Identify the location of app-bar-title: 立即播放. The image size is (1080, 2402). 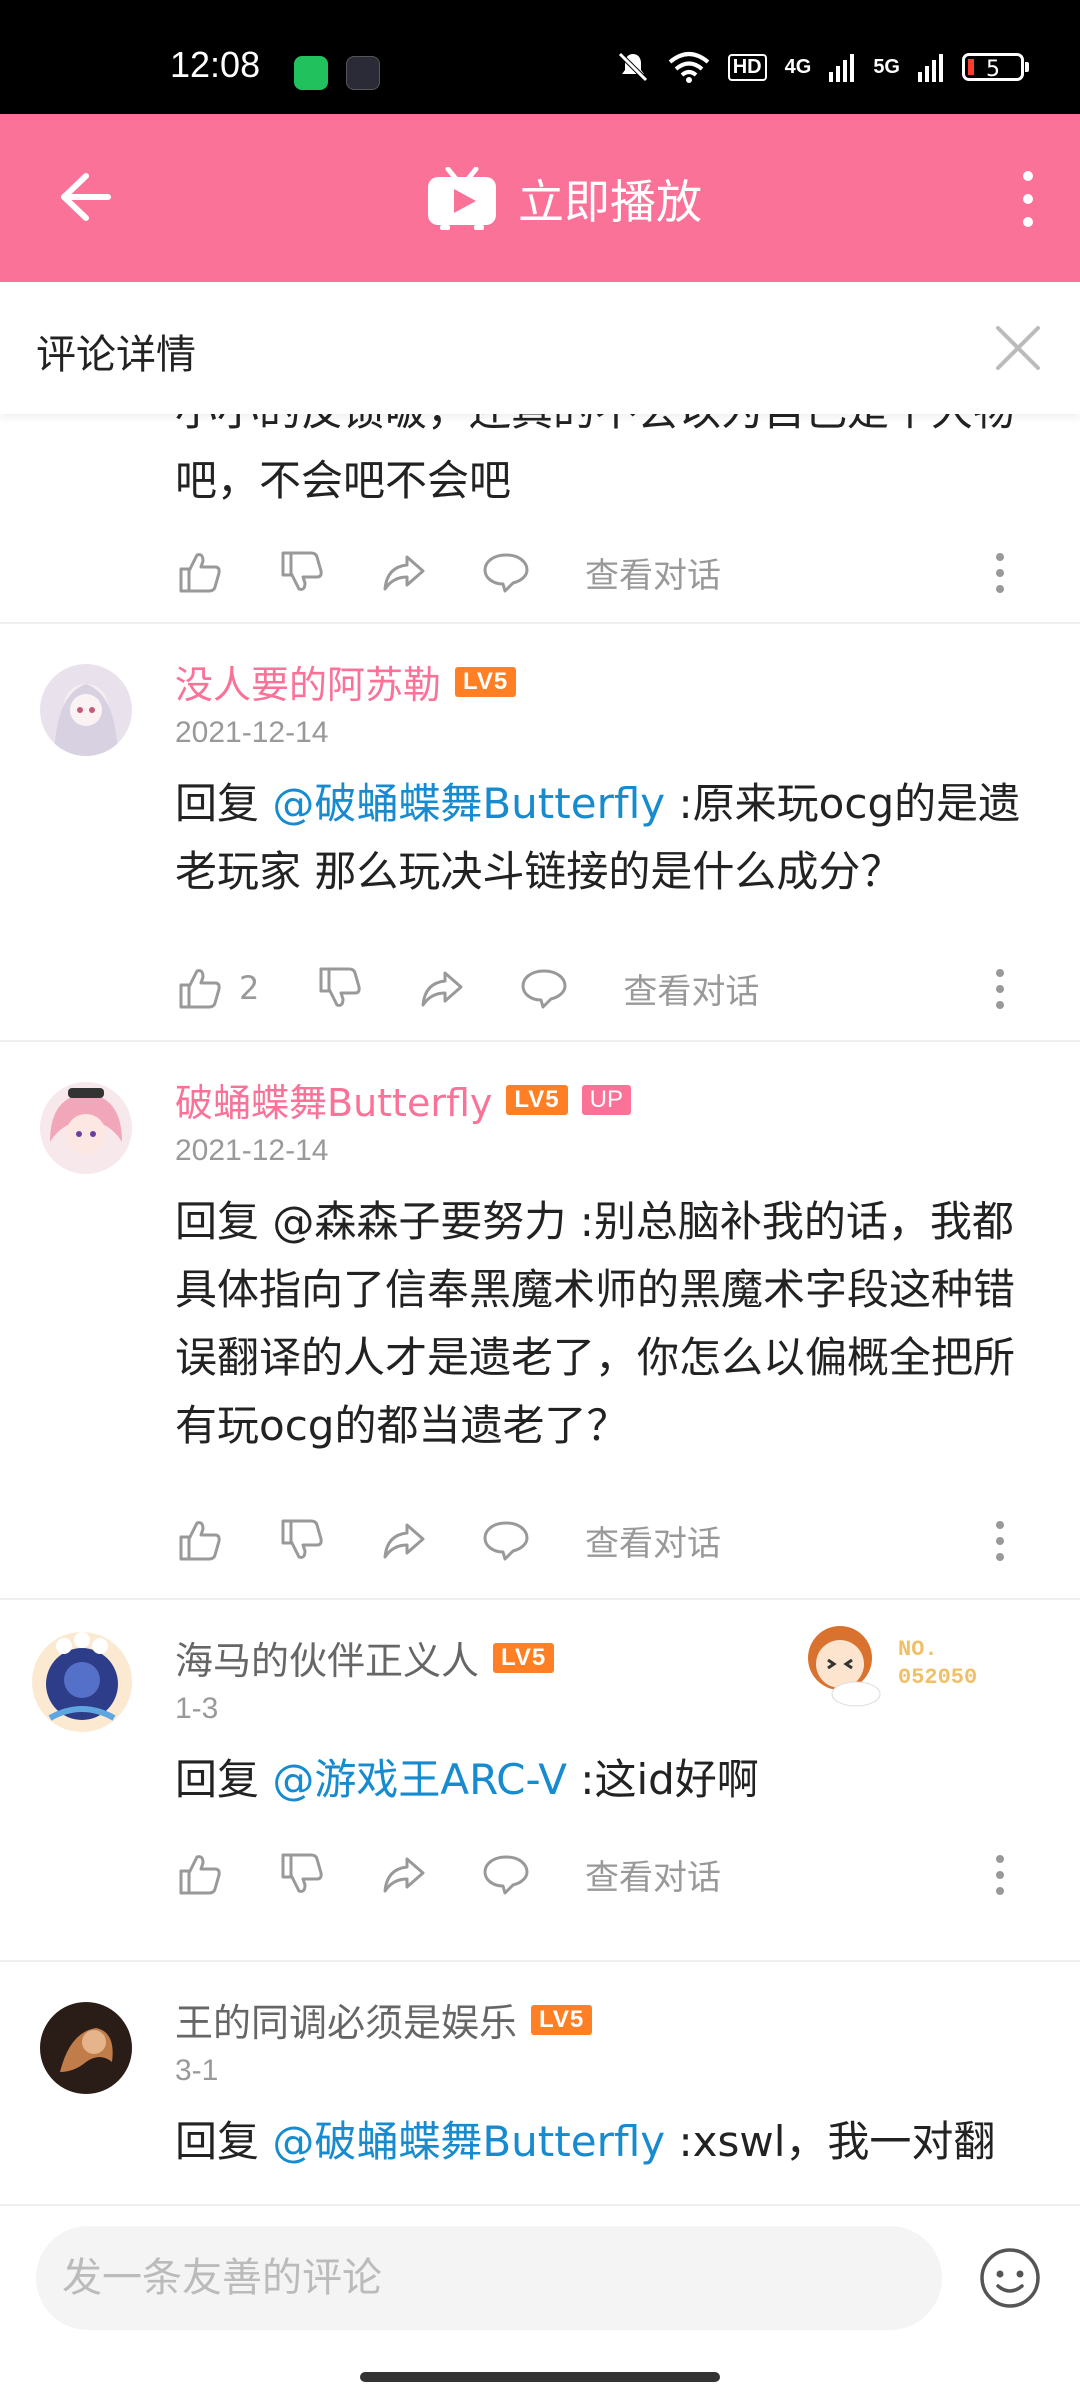
(610, 202).